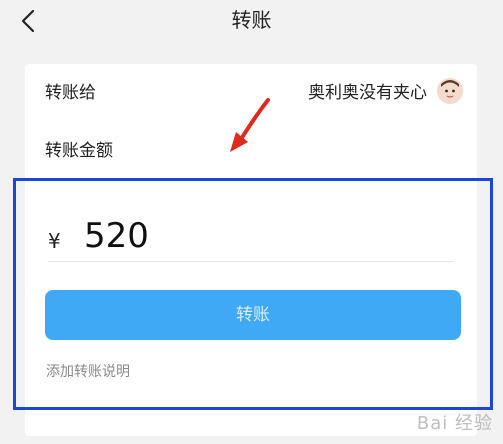 This screenshot has width=503, height=444. Describe the element at coordinates (250, 125) in the screenshot. I see `annotation-arrow-icon` at that location.